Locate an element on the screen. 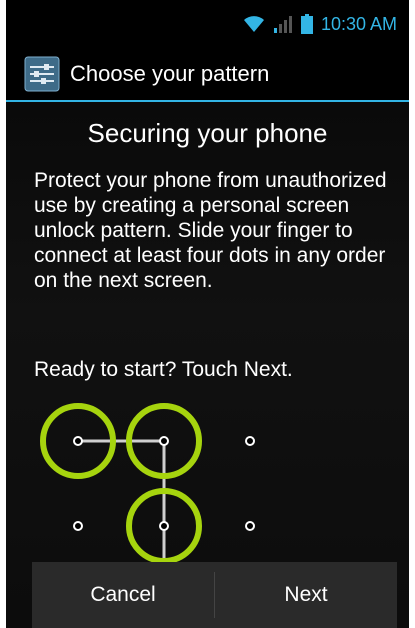 The height and width of the screenshot is (628, 415). action-bar-title: Choose your pattern is located at coordinates (170, 73).